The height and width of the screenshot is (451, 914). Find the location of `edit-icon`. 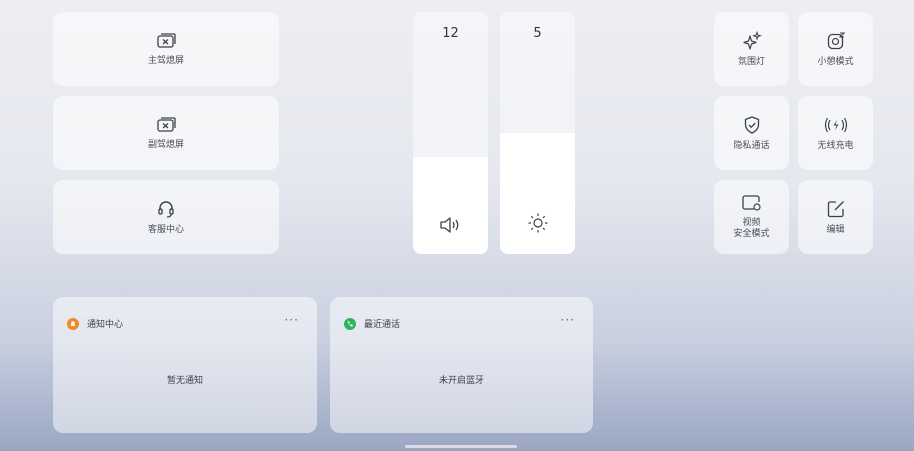

edit-icon is located at coordinates (835, 208).